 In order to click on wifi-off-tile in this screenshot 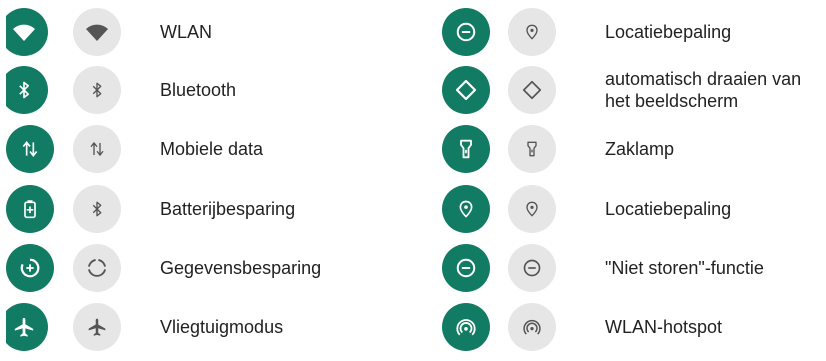, I will do `click(97, 32)`.